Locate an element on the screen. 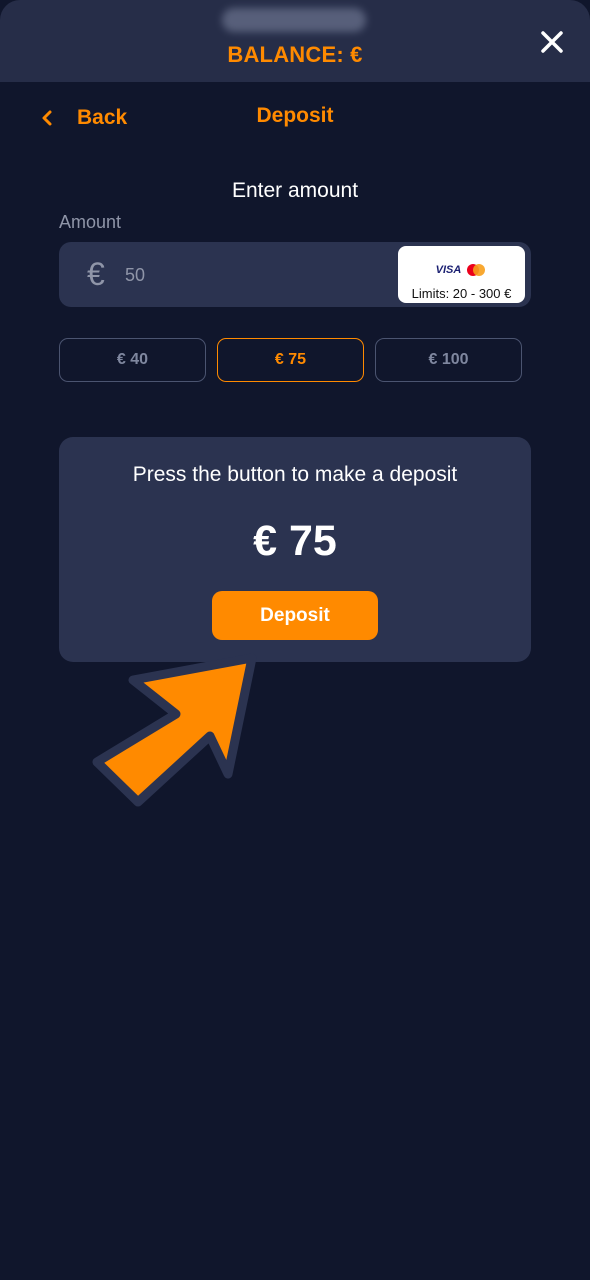 This screenshot has height=1280, width=590. close-icon is located at coordinates (552, 42).